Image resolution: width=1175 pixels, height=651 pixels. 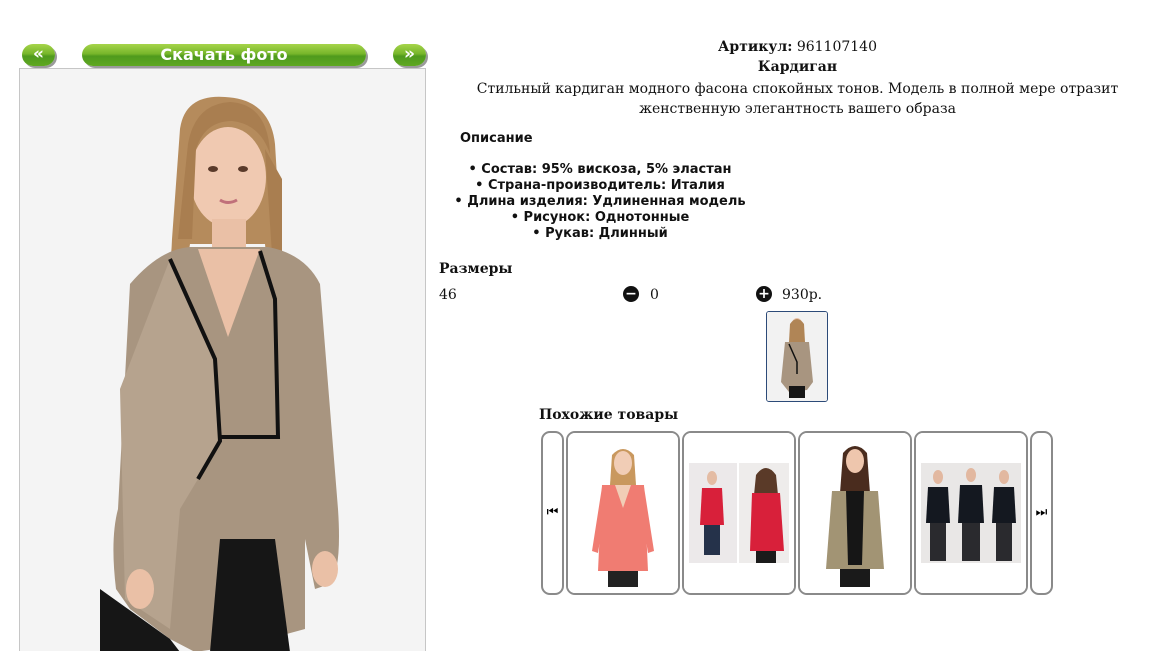 What do you see at coordinates (600, 218) in the screenshot?
I see `spec-item: Рисунок: Однотонные` at bounding box center [600, 218].